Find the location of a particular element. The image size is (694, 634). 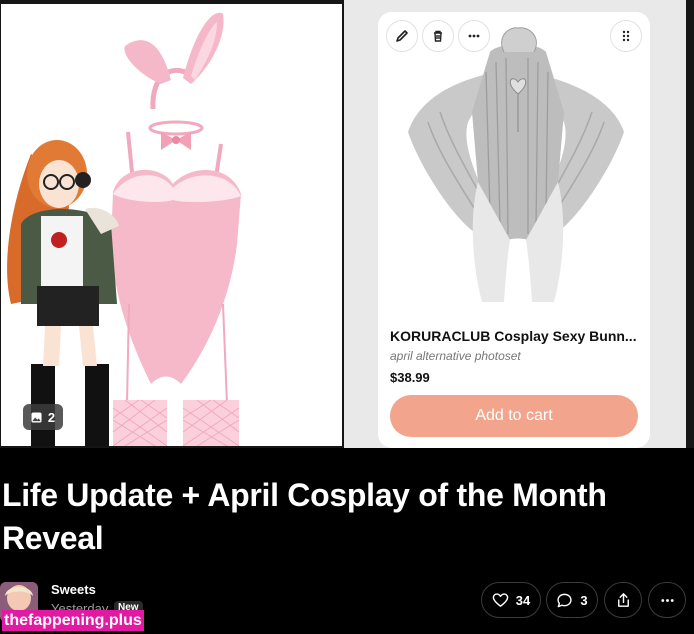

grip-icon is located at coordinates (626, 36).